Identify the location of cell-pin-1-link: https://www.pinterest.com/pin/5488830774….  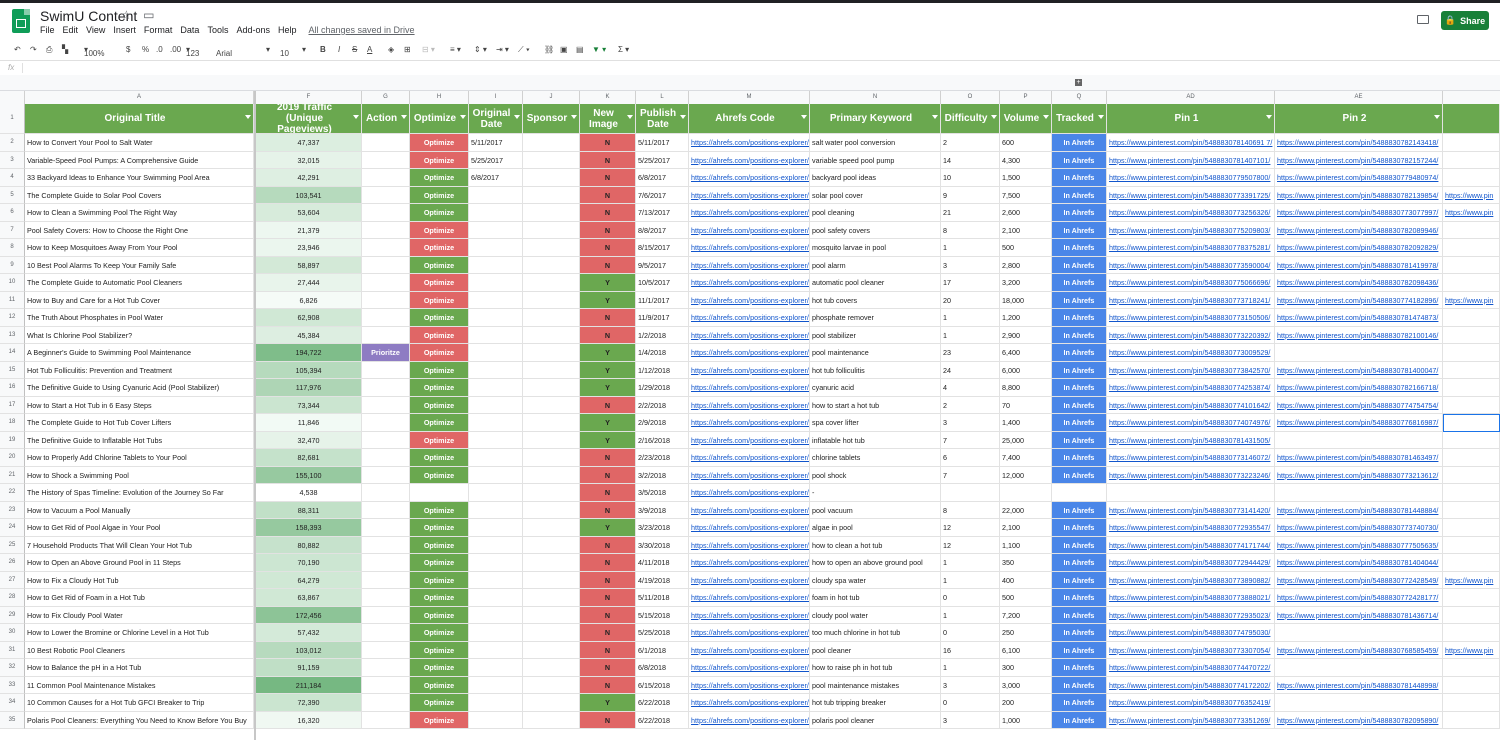
(1191, 685).